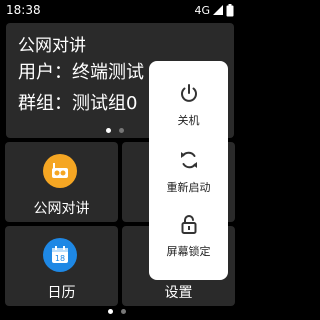 Image resolution: width=320 pixels, height=320 pixels. What do you see at coordinates (60, 171) in the screenshot?
I see `walkie-talkie-icon` at bounding box center [60, 171].